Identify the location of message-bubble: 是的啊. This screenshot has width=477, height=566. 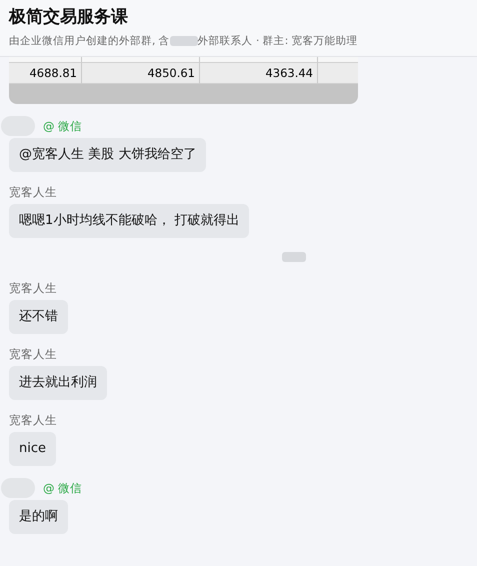
(38, 517).